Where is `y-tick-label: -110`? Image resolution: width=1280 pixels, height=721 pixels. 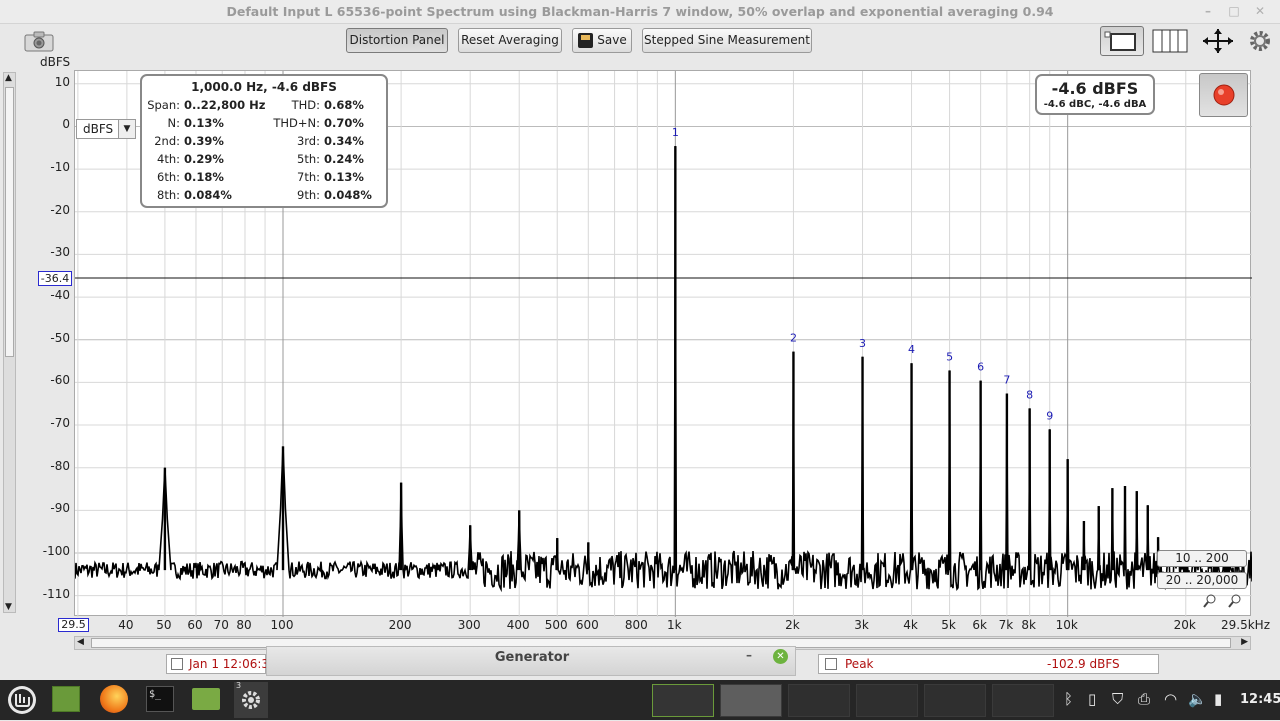 y-tick-label: -110 is located at coordinates (56, 593).